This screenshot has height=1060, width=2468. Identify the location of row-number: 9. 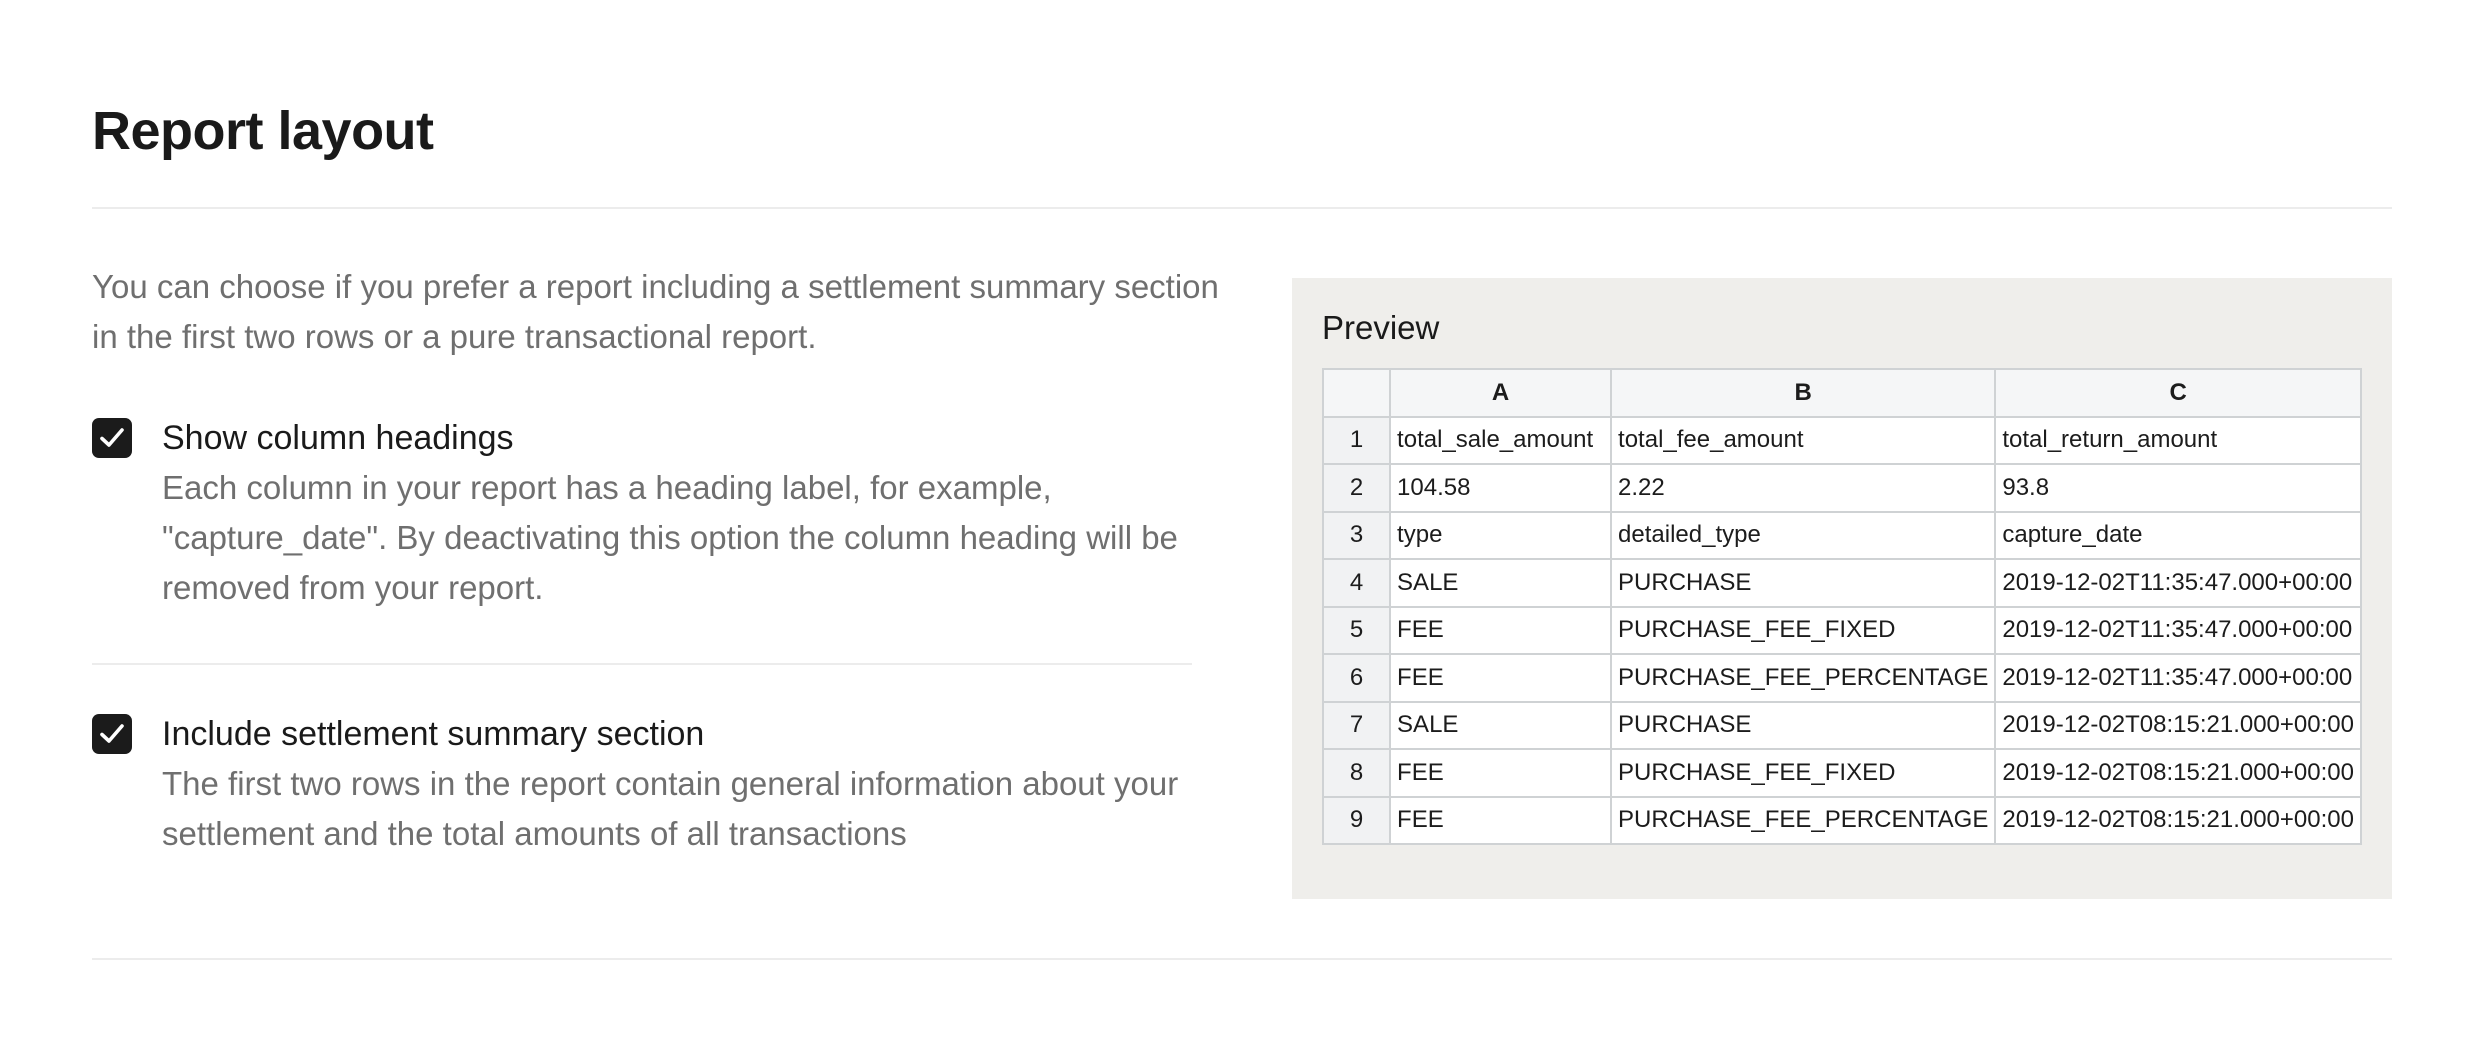
(1357, 820).